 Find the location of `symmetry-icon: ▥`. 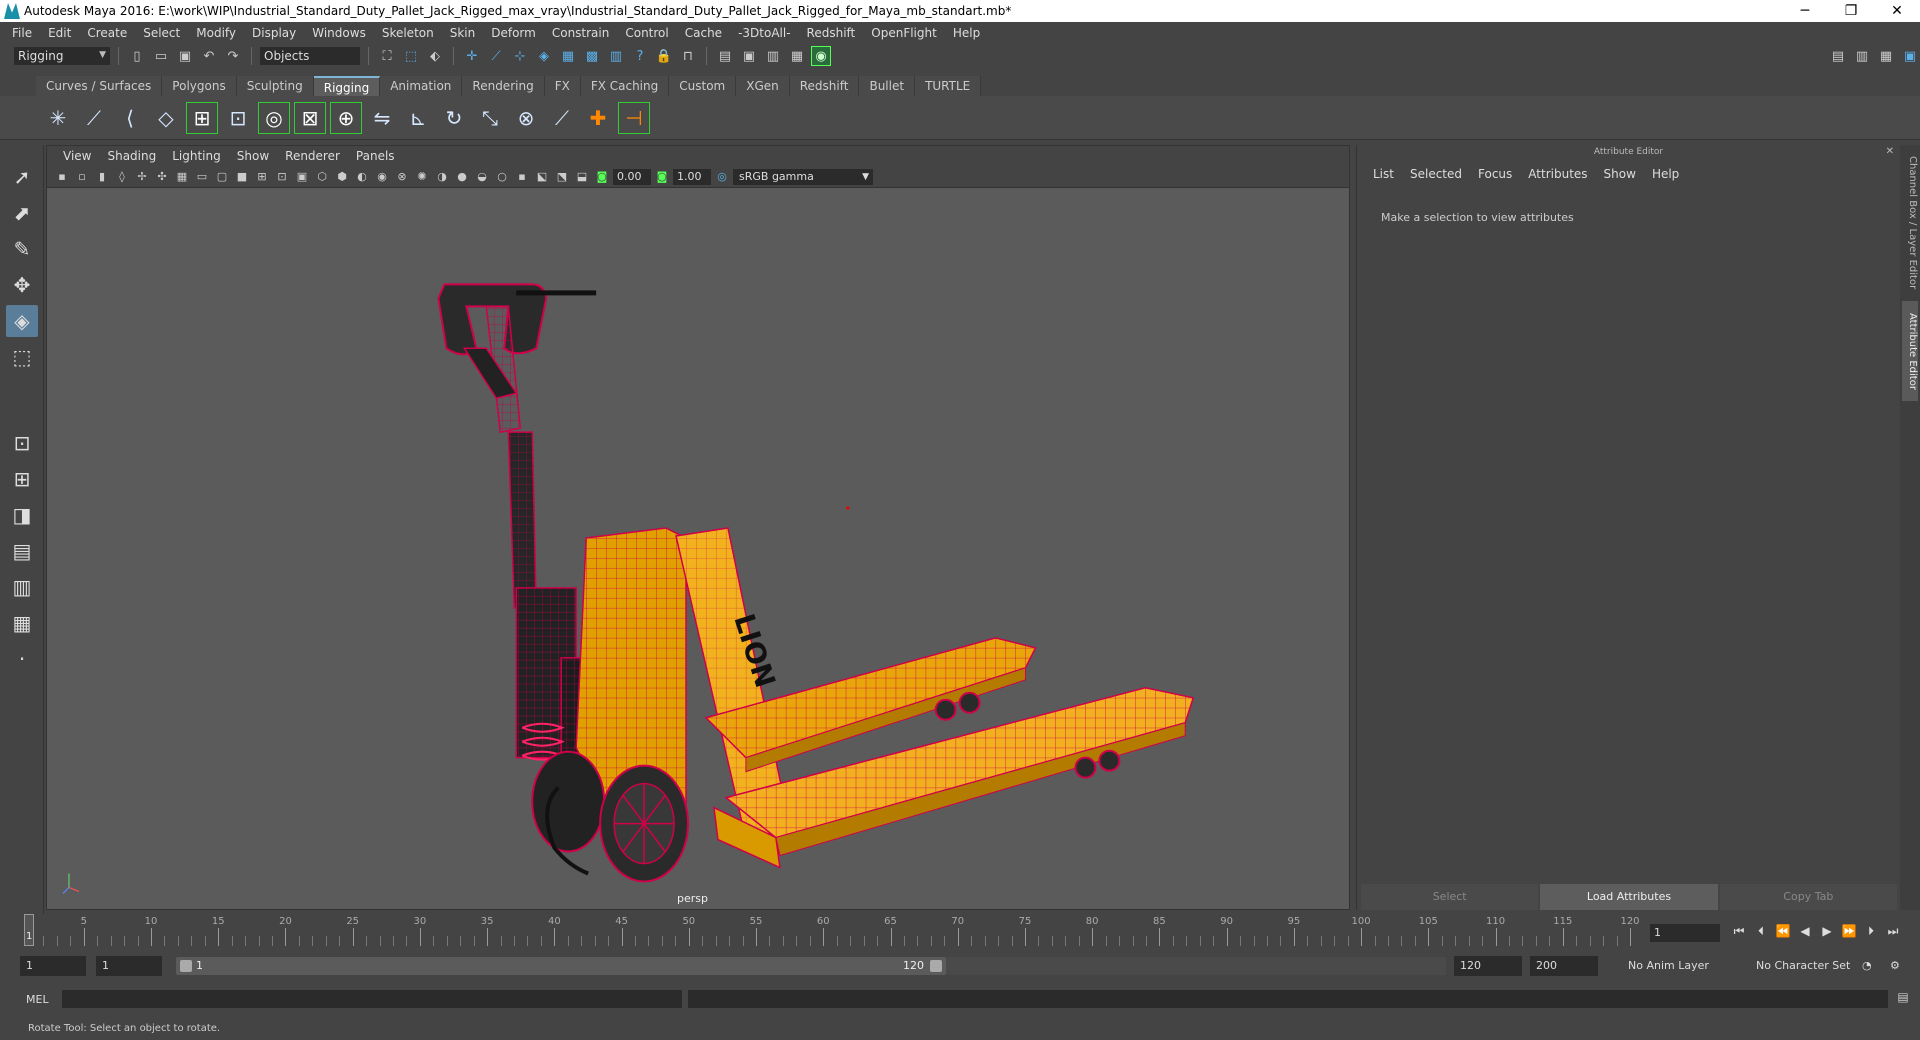

symmetry-icon: ▥ is located at coordinates (616, 56).